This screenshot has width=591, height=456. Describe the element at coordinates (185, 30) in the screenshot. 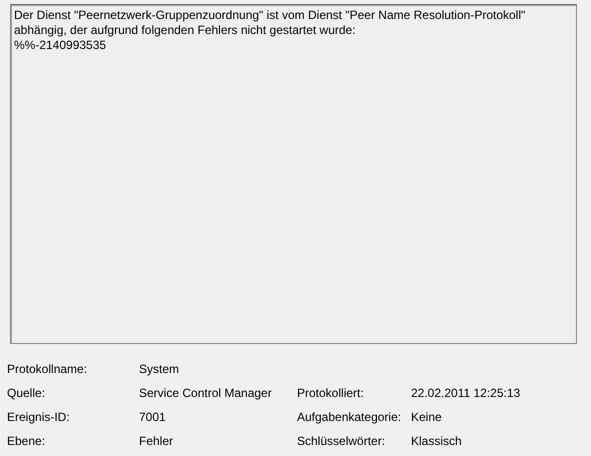

I see `message-line: abhängig, der aufgrund folgenden Fehlers nicht gestartet wurde:` at that location.